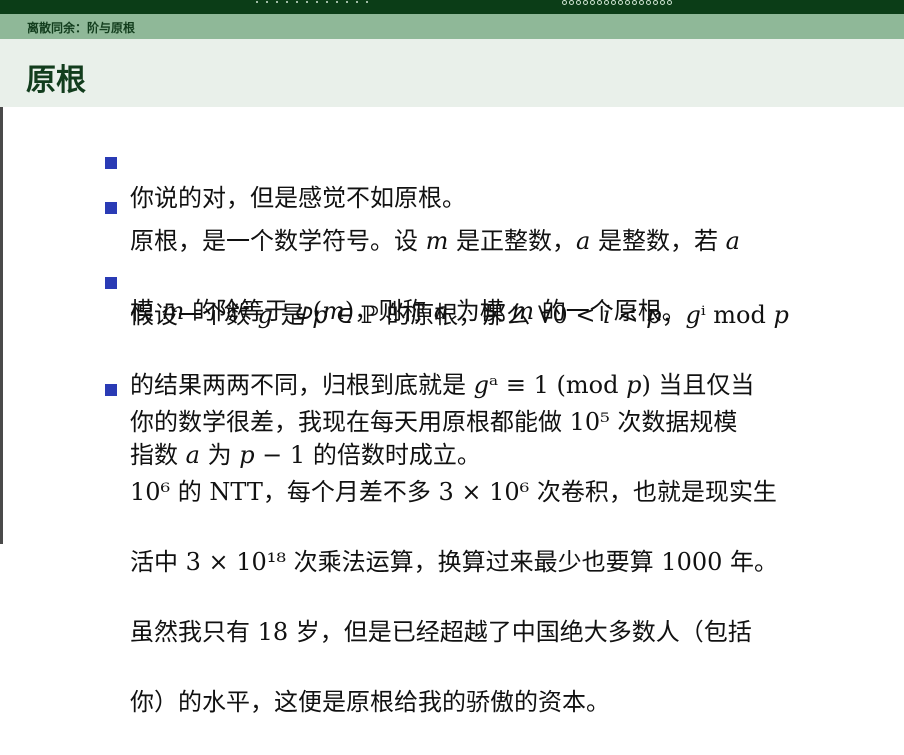 This screenshot has width=904, height=755. Describe the element at coordinates (617, 4) in the screenshot. I see `slide-progress-circles` at that location.